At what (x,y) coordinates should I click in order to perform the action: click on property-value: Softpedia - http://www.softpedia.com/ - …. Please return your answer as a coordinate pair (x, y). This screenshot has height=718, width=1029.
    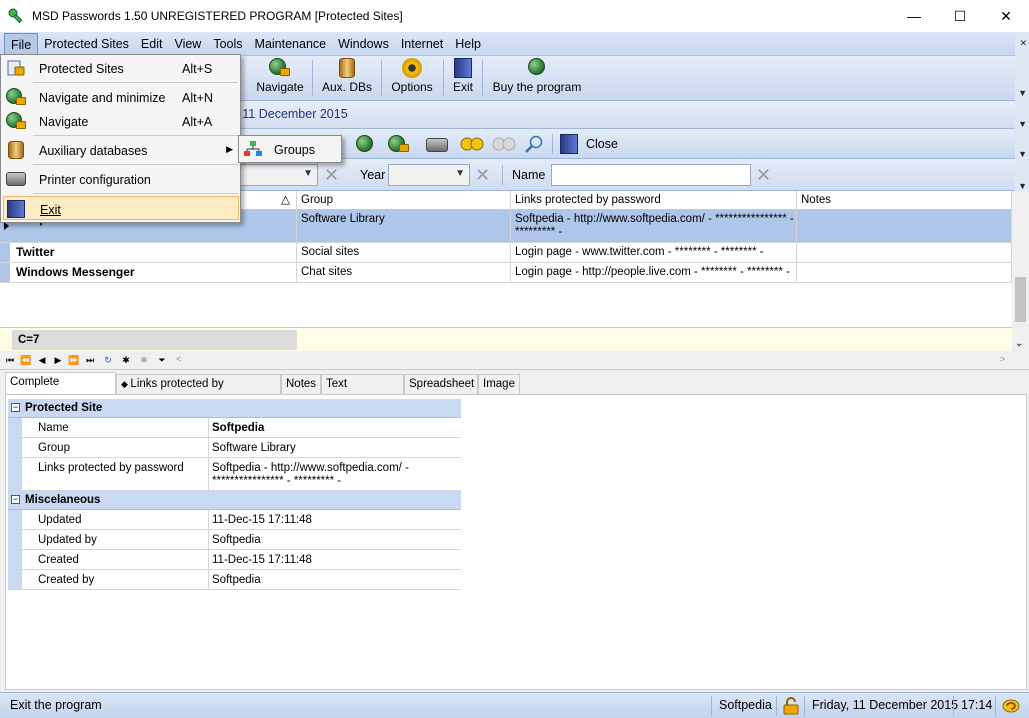
    Looking at the image, I should click on (335, 474).